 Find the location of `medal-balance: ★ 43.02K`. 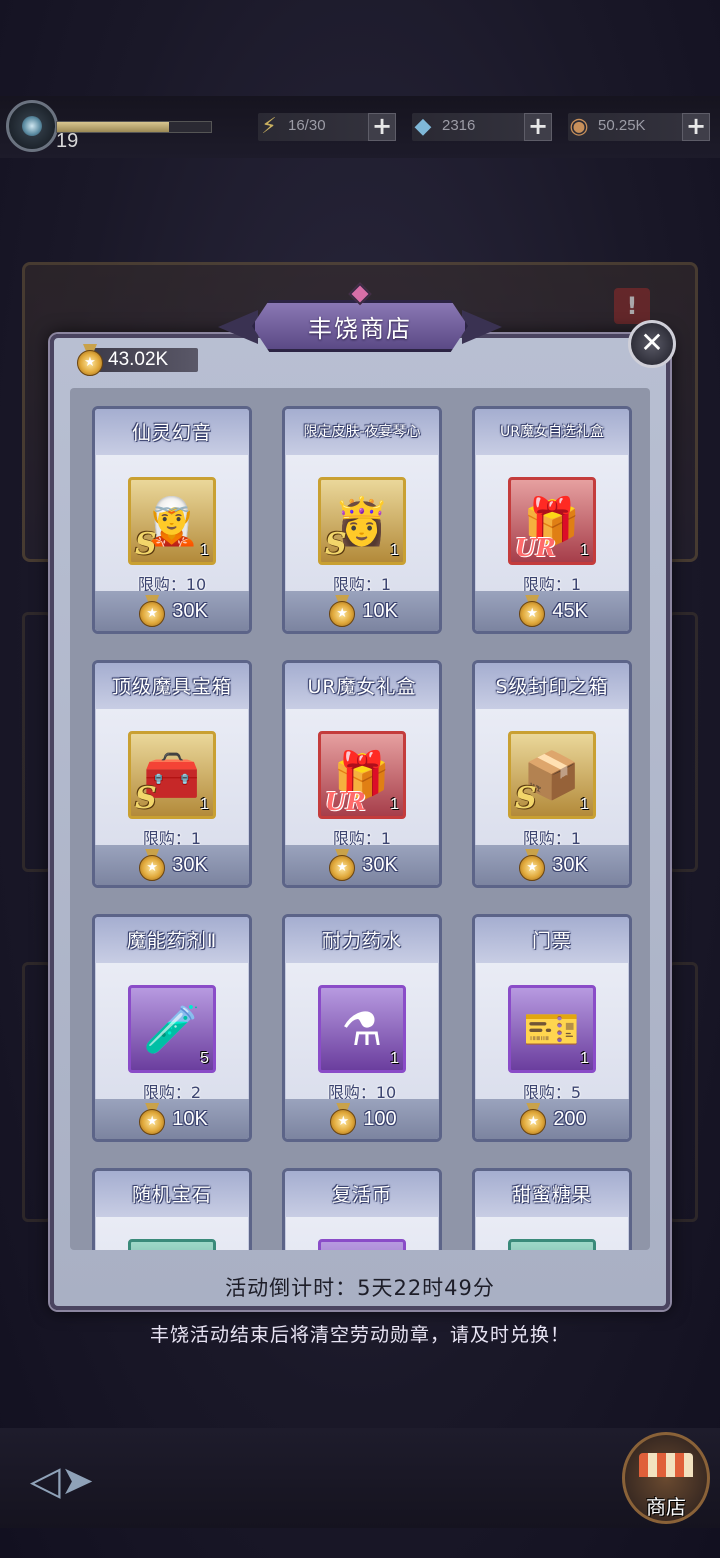

medal-balance: ★ 43.02K is located at coordinates (137, 360).